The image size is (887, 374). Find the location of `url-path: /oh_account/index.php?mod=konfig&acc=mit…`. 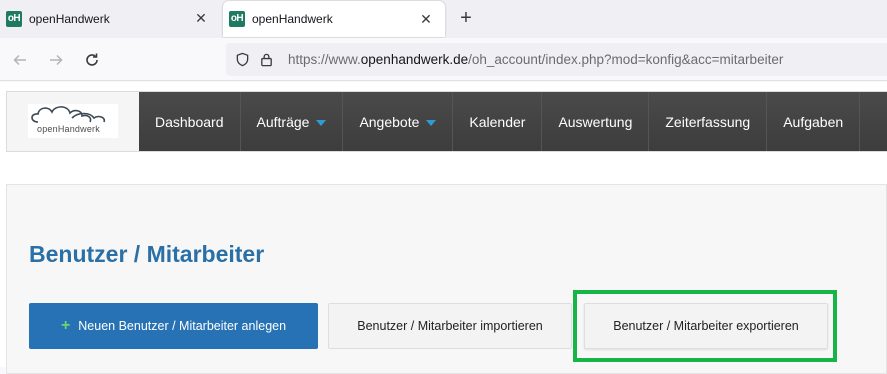

url-path: /oh_account/index.php?mod=konfig&acc=mit… is located at coordinates (626, 59).